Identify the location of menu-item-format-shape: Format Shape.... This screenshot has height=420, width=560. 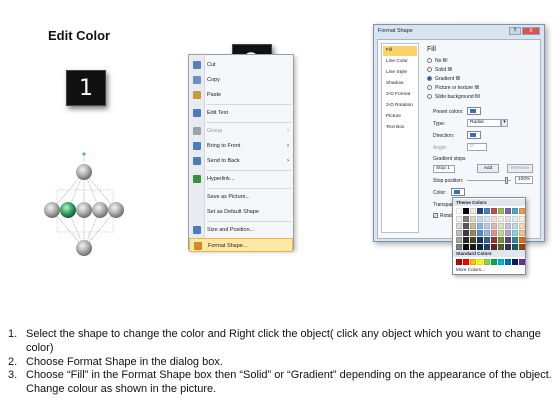
(241, 245).